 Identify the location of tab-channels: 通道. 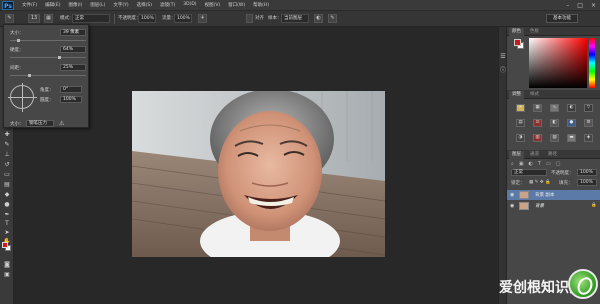
(534, 155).